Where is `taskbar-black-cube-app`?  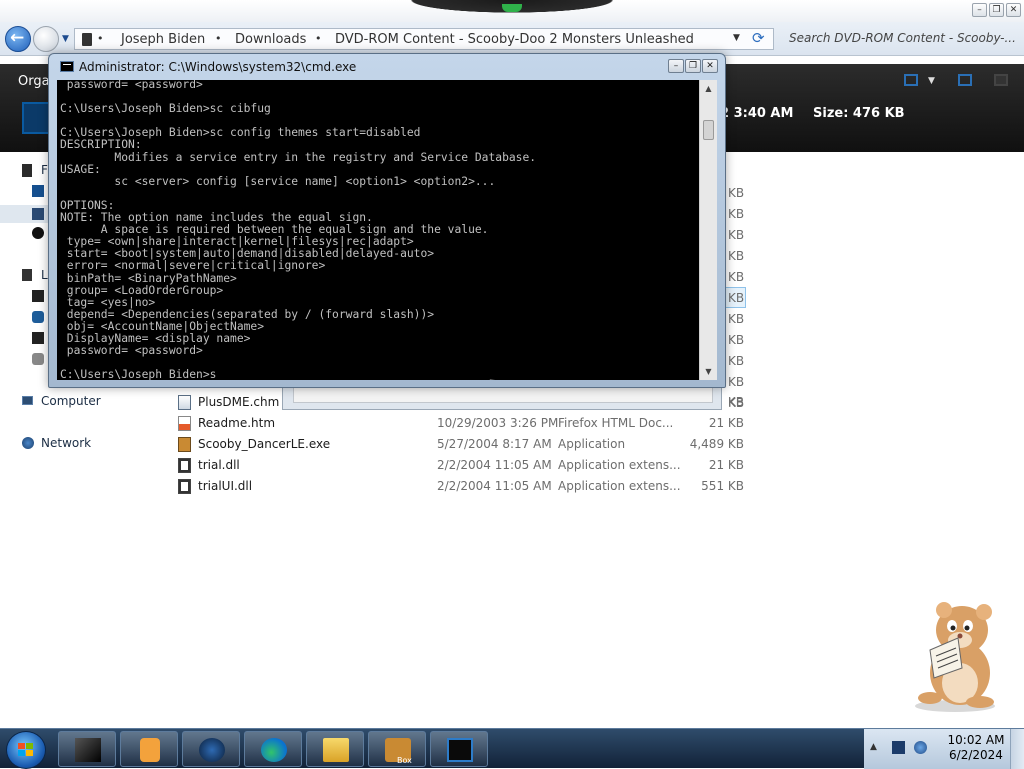
taskbar-black-cube-app is located at coordinates (87, 749).